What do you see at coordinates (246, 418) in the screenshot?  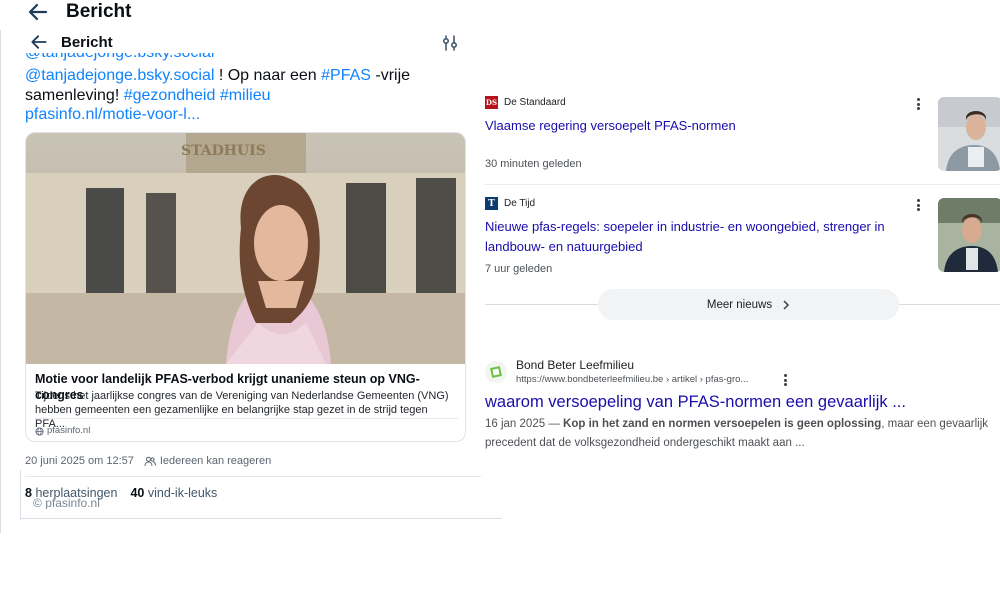 I see `card-divider` at bounding box center [246, 418].